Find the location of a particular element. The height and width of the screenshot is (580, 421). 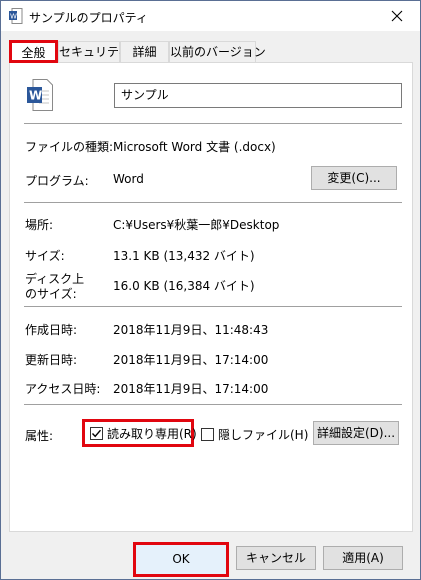

window-title: サンプルのプロパティ is located at coordinates (88, 18).